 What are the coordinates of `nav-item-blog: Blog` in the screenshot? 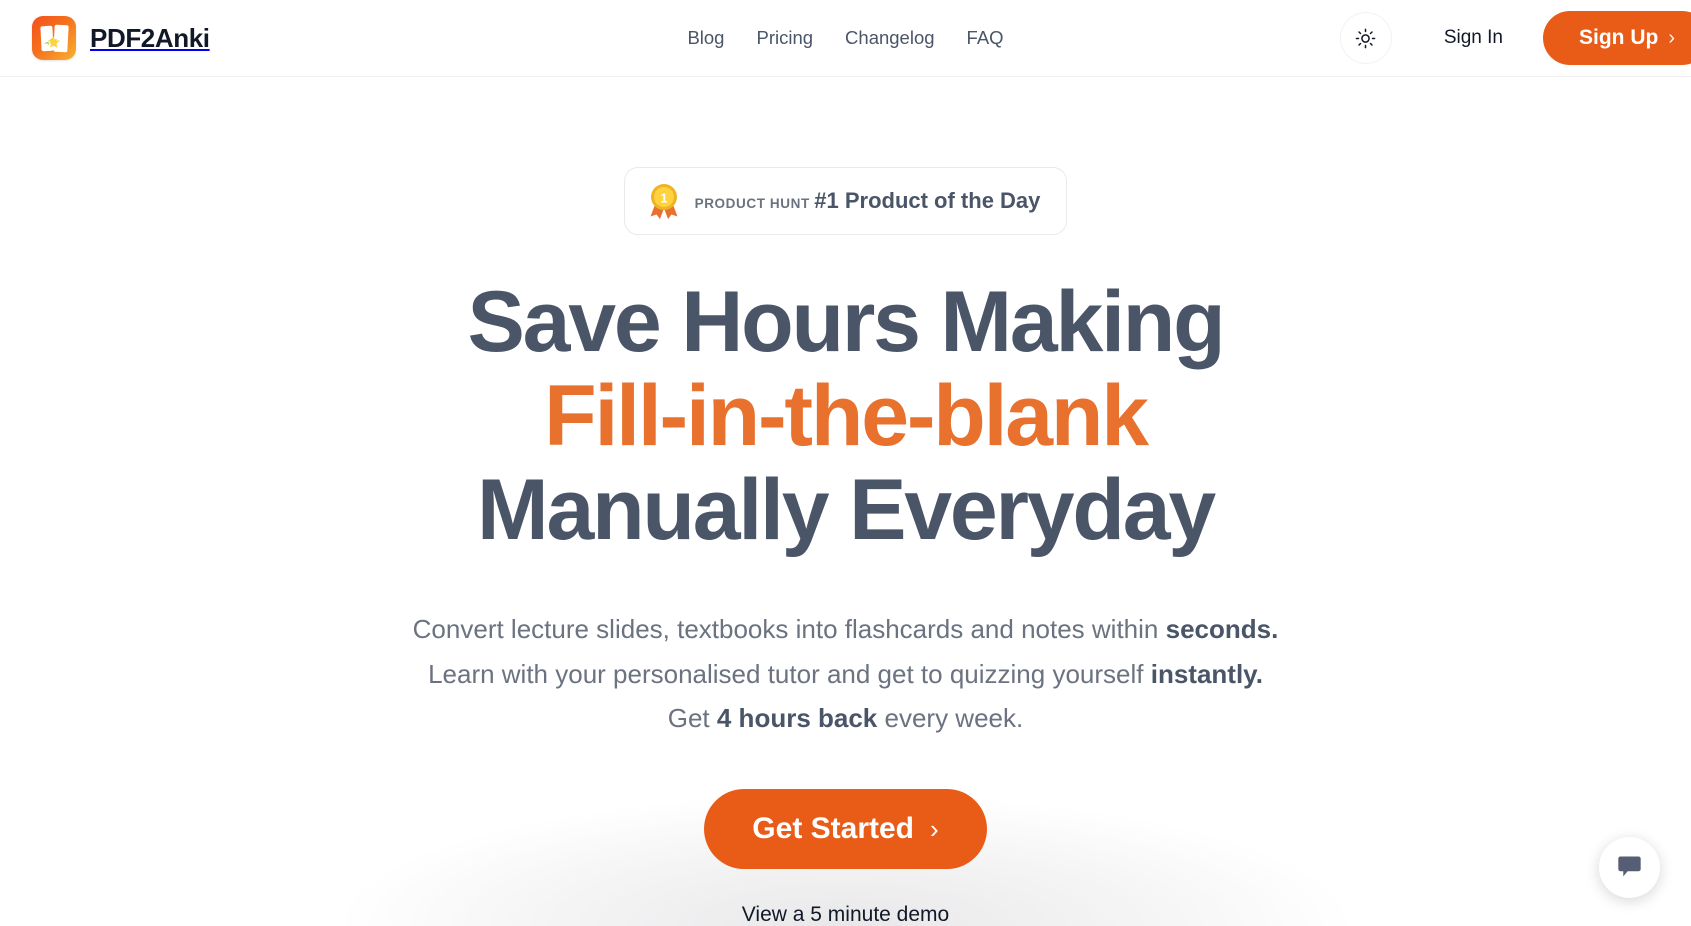 It's located at (705, 38).